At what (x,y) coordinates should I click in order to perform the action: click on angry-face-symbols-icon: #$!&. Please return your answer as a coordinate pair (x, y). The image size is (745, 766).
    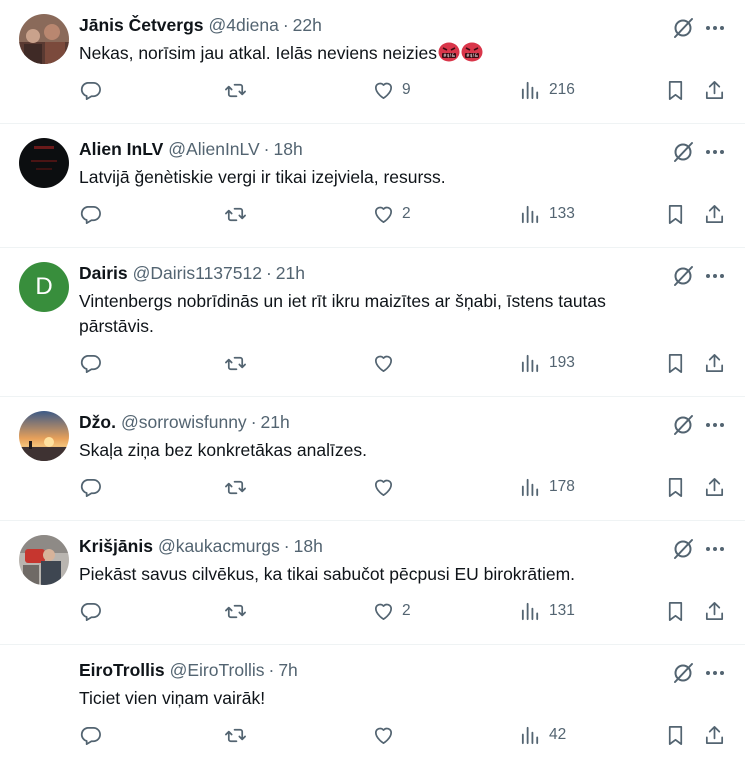
    Looking at the image, I should click on (472, 52).